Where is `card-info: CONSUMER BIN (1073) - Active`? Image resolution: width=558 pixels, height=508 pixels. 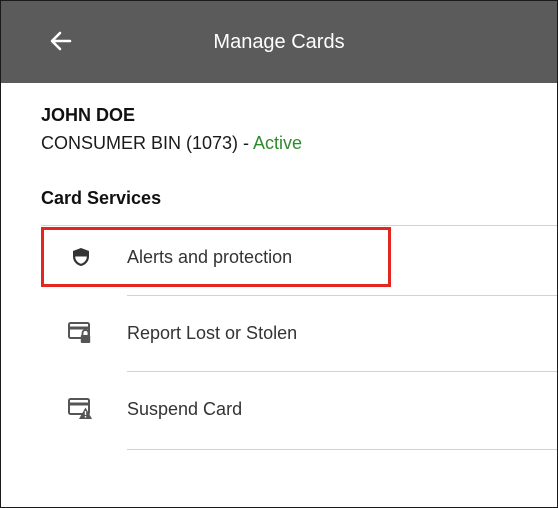
card-info: CONSUMER BIN (1073) - Active is located at coordinates (171, 143).